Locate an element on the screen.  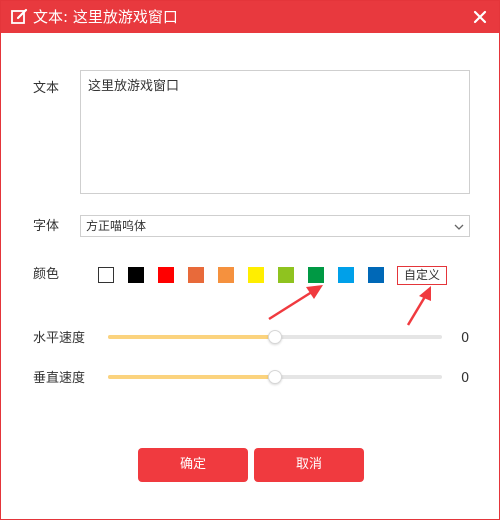
custom-color-button: 自定义 is located at coordinates (422, 275).